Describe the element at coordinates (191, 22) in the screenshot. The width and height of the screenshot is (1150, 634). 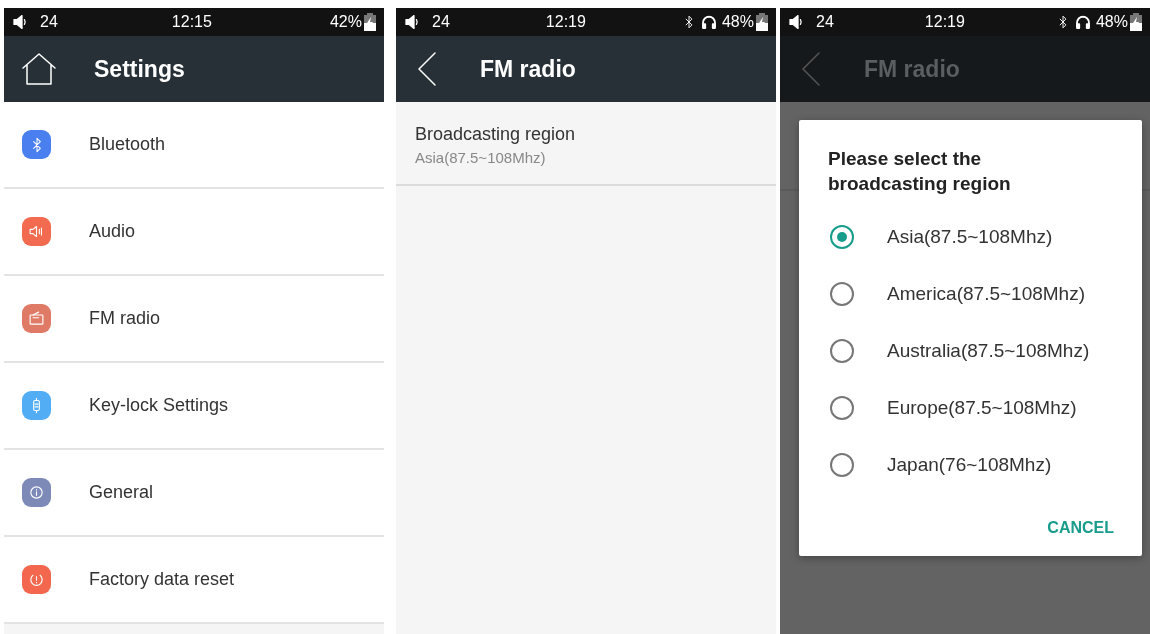
I see `clock-time: 12:15` at that location.